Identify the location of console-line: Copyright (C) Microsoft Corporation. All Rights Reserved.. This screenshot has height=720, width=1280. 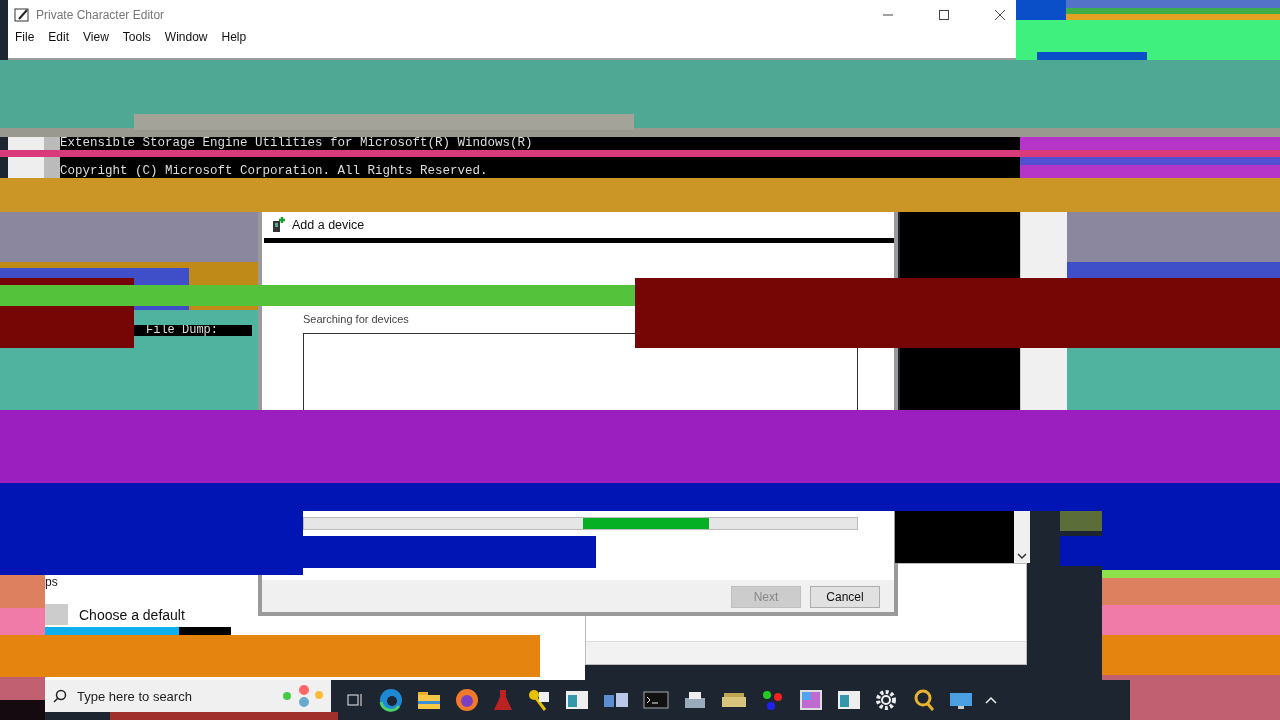
(274, 171).